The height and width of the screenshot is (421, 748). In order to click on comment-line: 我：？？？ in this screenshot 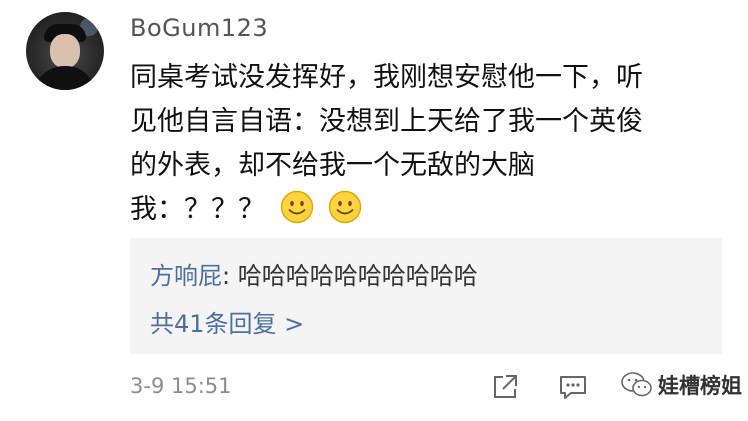, I will do `click(197, 209)`.